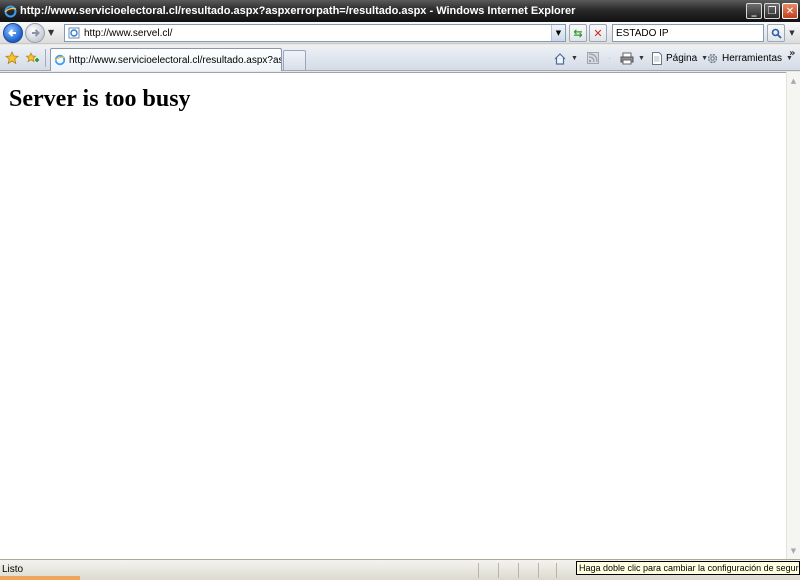 Image resolution: width=800 pixels, height=580 pixels. What do you see at coordinates (657, 58) in the screenshot?
I see `page-icon` at bounding box center [657, 58].